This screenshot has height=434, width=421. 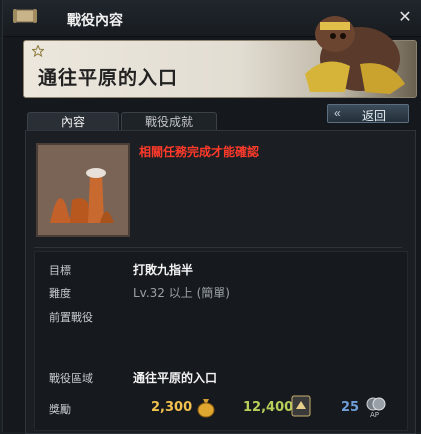 I want to click on divider, so click(x=218, y=247).